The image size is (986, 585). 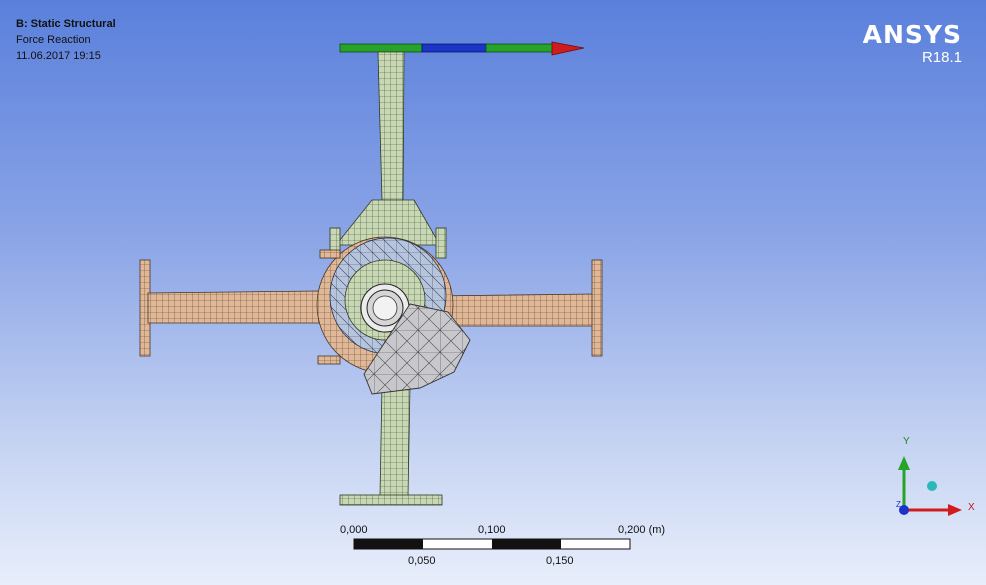 What do you see at coordinates (230, 308) in the screenshot?
I see `left-pipe` at bounding box center [230, 308].